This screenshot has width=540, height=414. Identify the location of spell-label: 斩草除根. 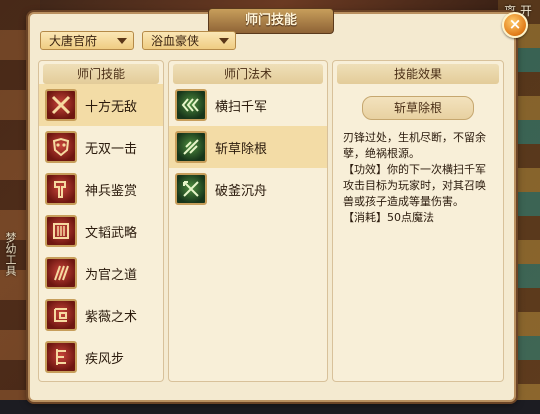
(241, 149).